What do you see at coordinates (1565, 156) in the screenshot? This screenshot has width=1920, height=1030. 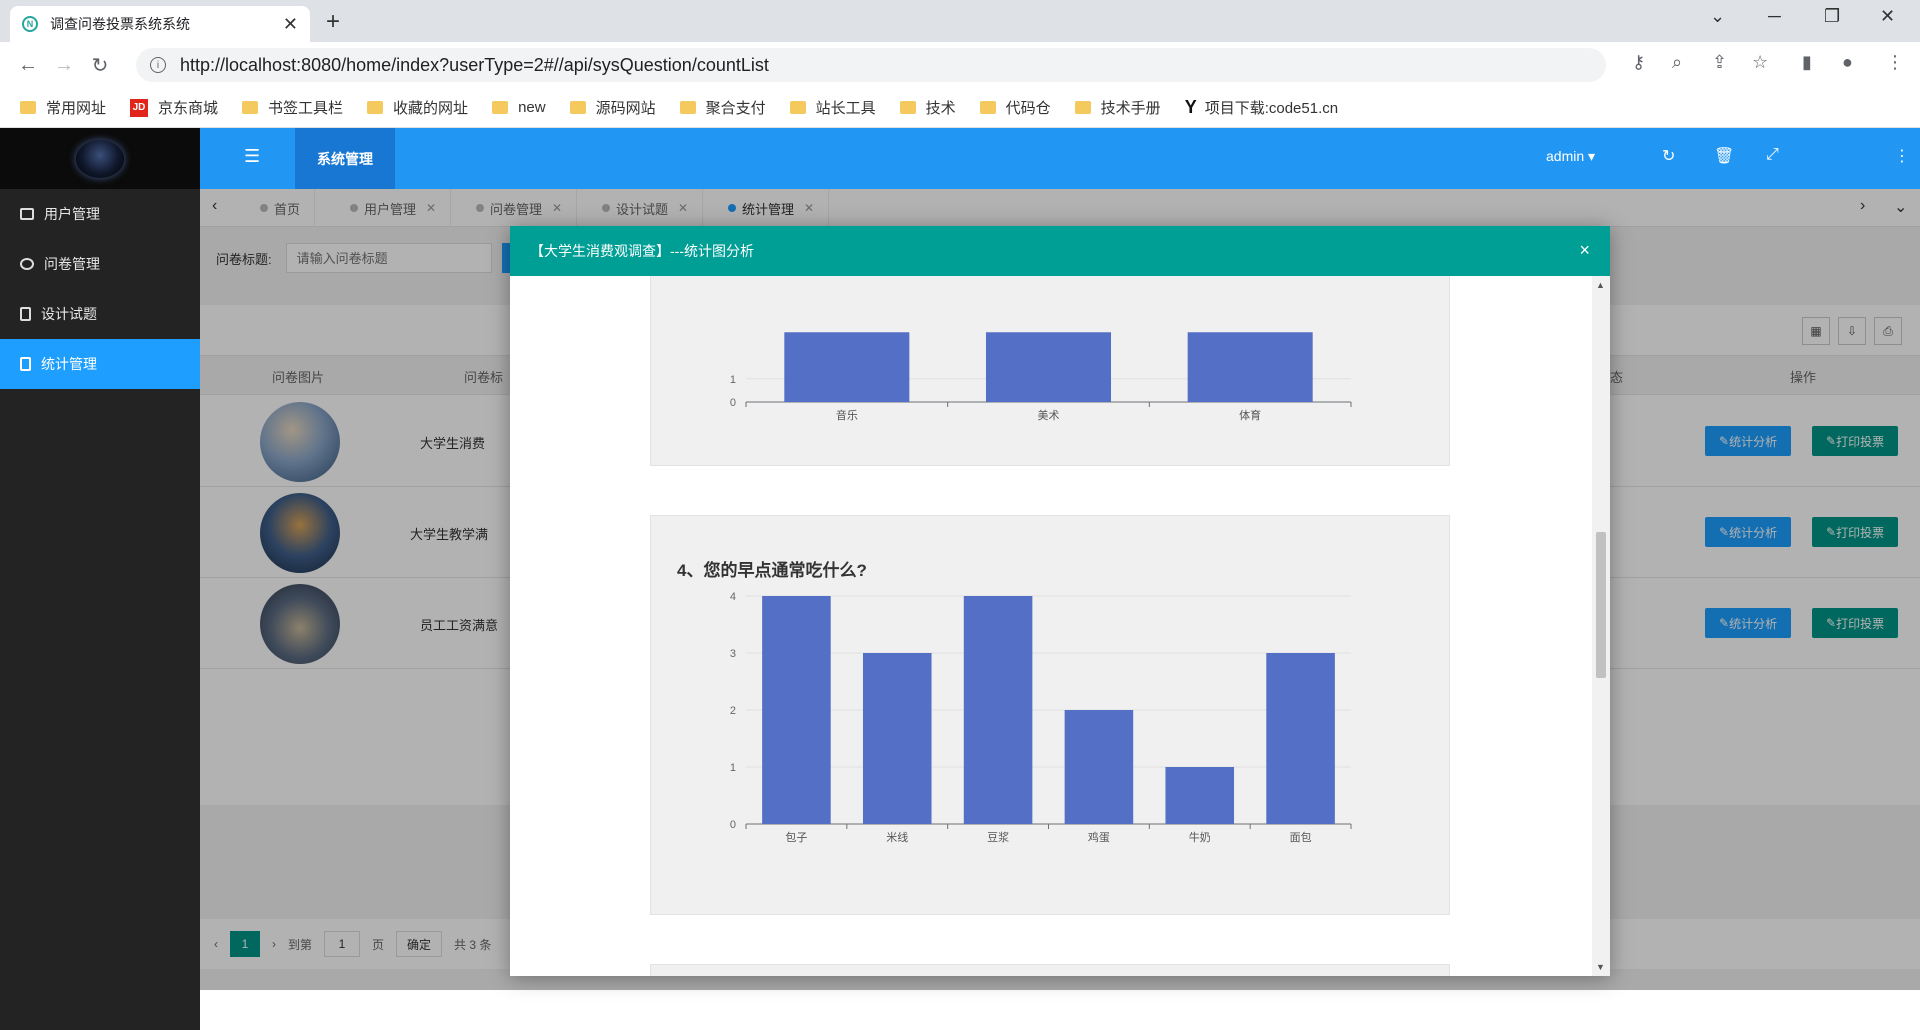 I see `user-name: admin` at bounding box center [1565, 156].